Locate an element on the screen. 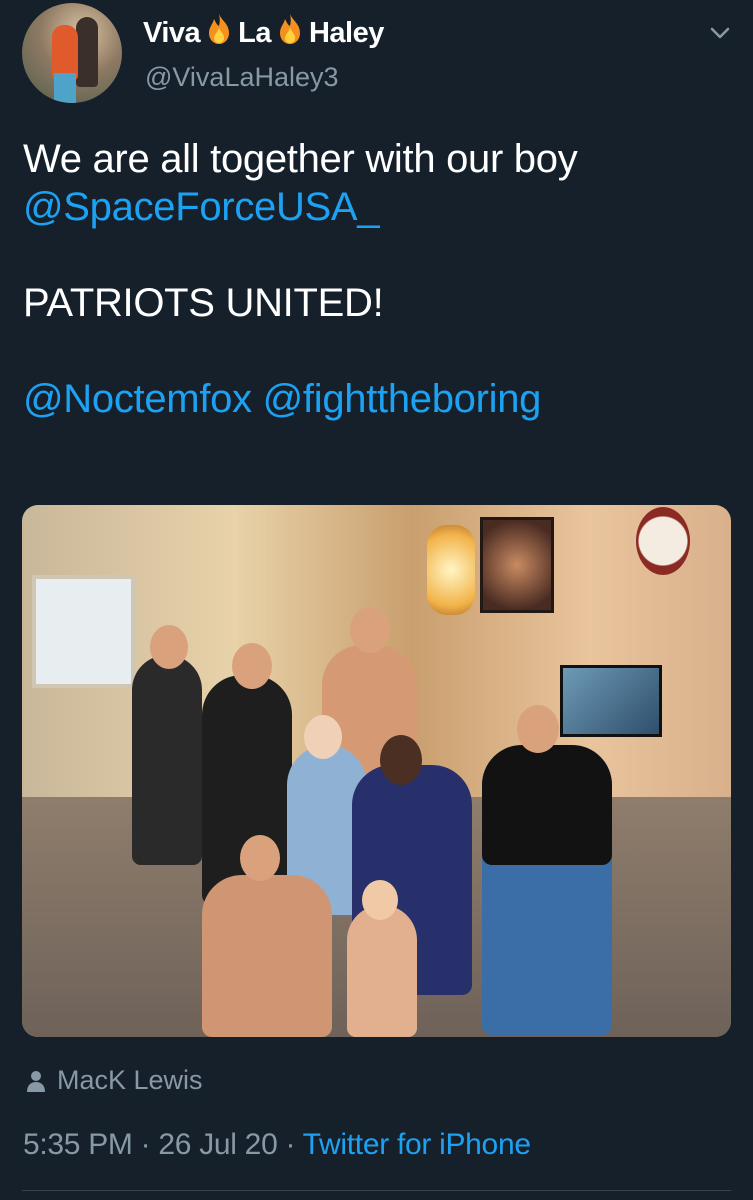  display-name: Viva La Haley is located at coordinates (263, 33).